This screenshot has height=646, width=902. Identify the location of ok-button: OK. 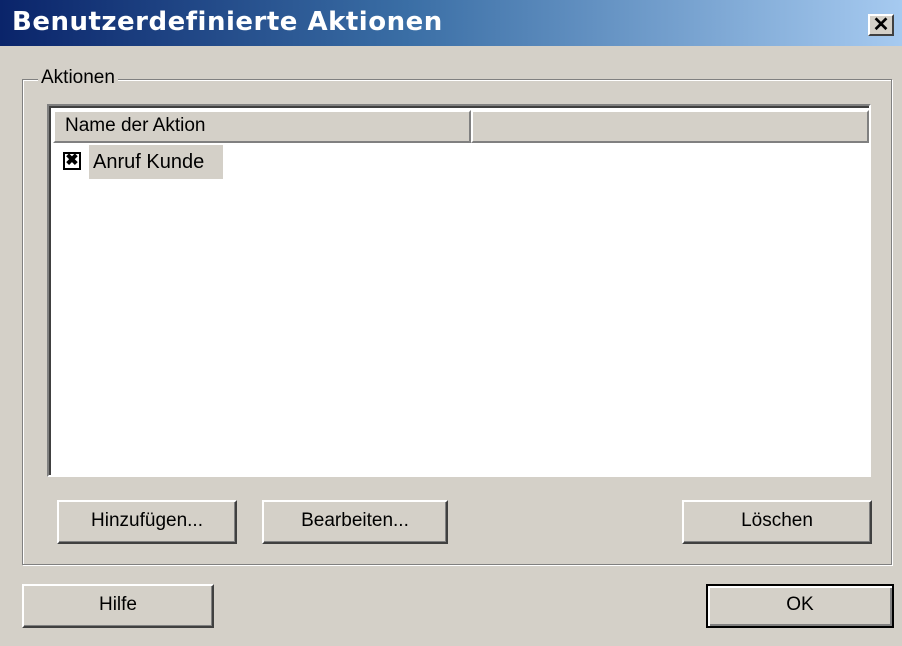
(800, 606).